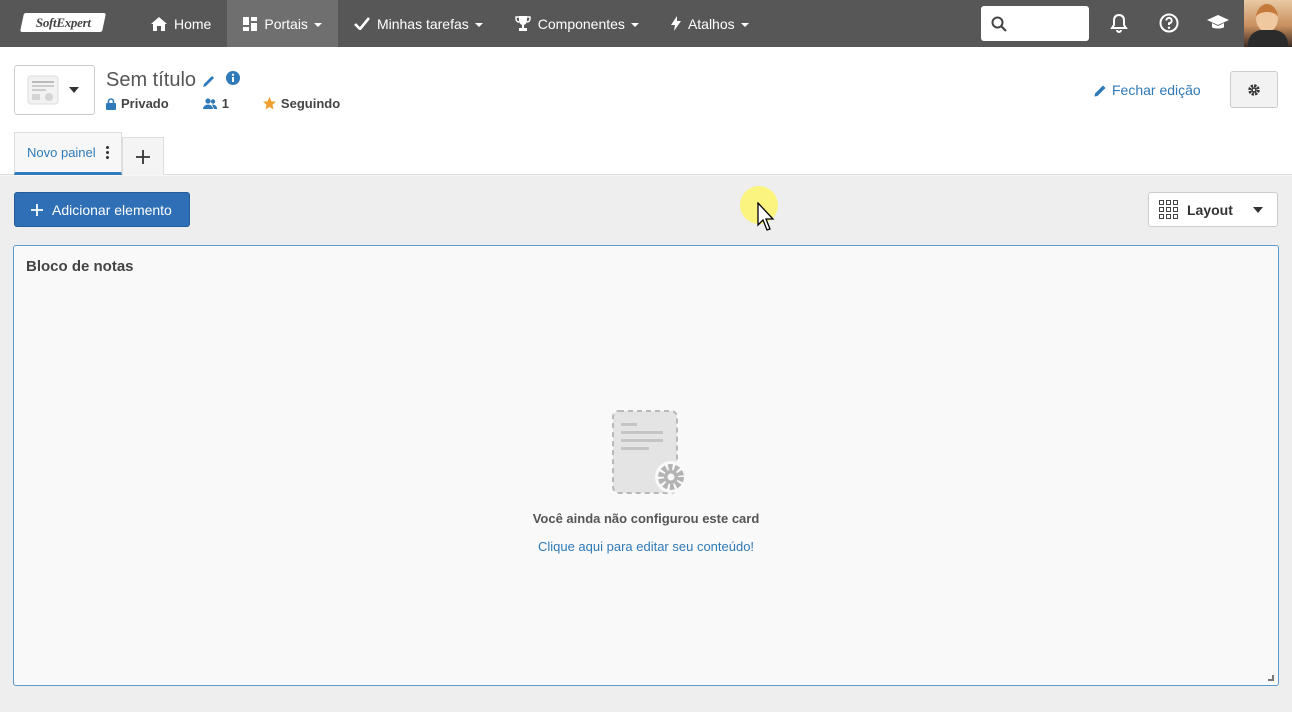 This screenshot has width=1292, height=712. I want to click on unconfigured-card-icon, so click(649, 452).